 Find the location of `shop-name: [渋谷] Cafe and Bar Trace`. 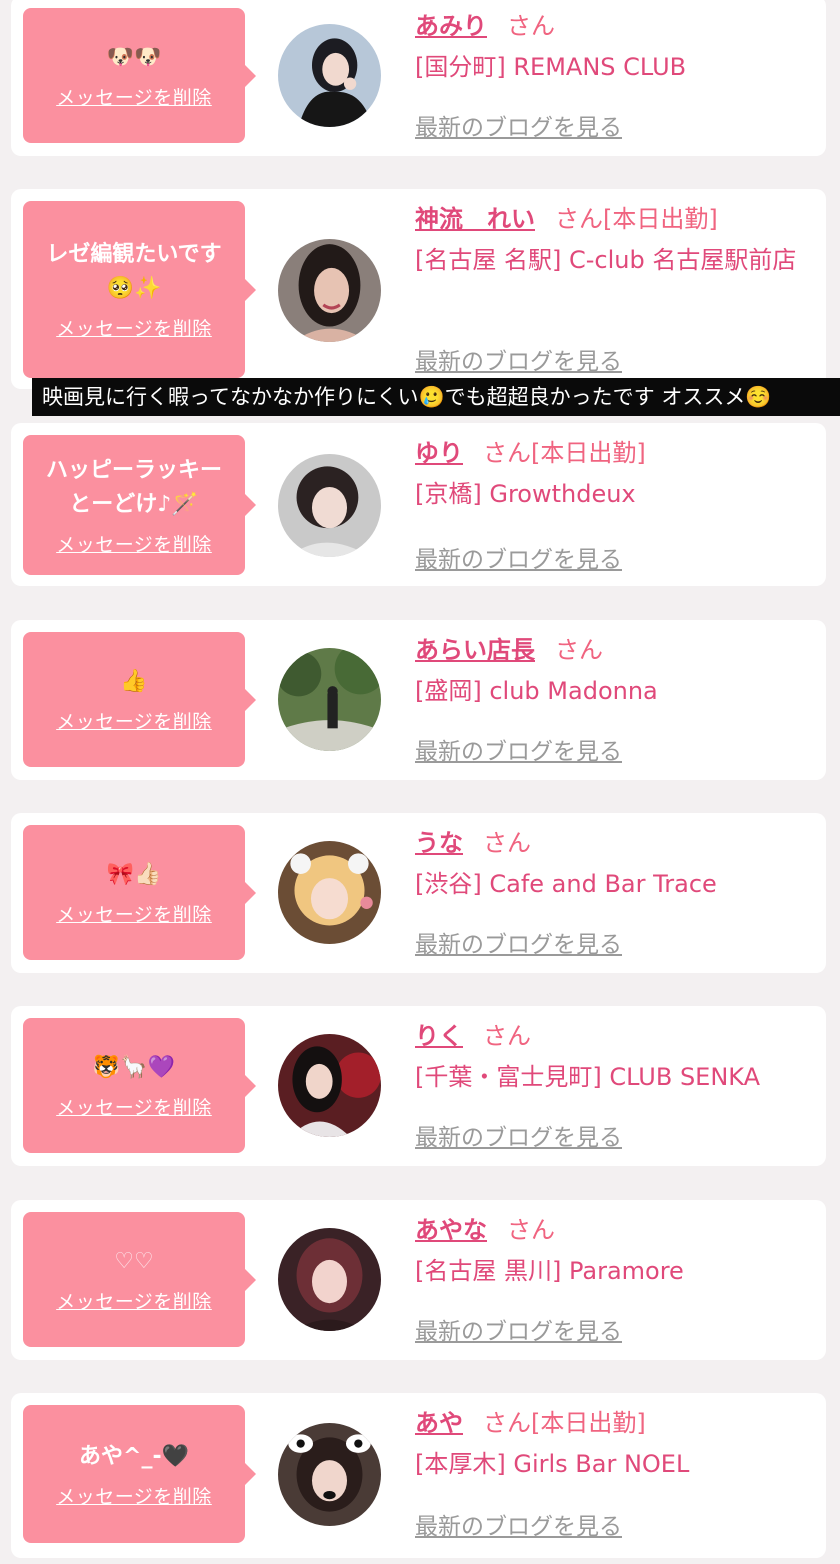

shop-name: [渋谷] Cafe and Bar Trace is located at coordinates (566, 884).